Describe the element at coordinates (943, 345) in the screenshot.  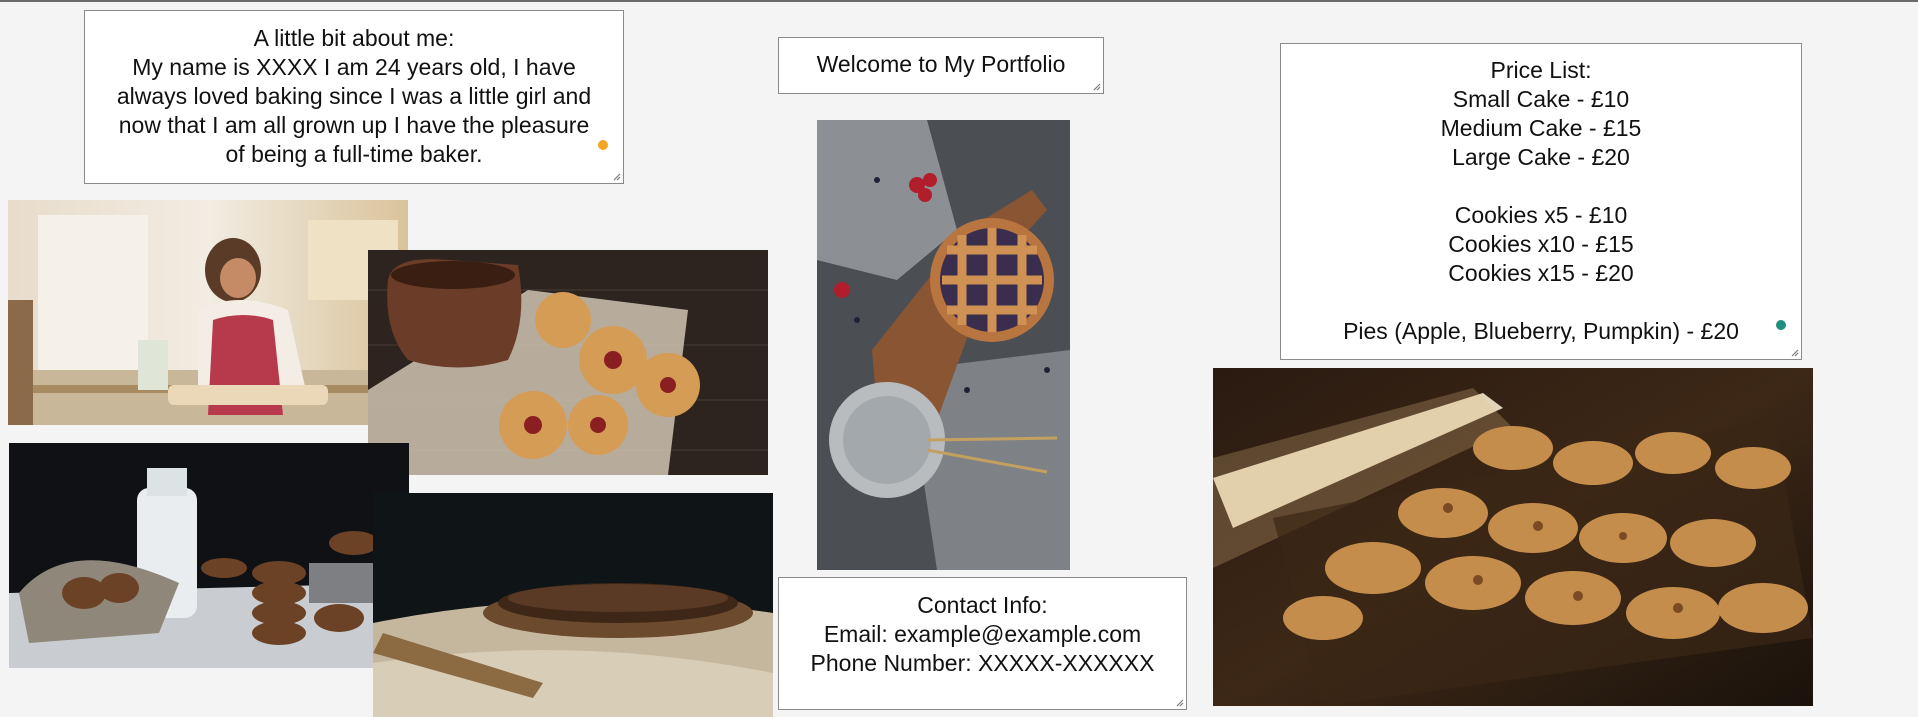
I see `lattice-pie-photo` at that location.